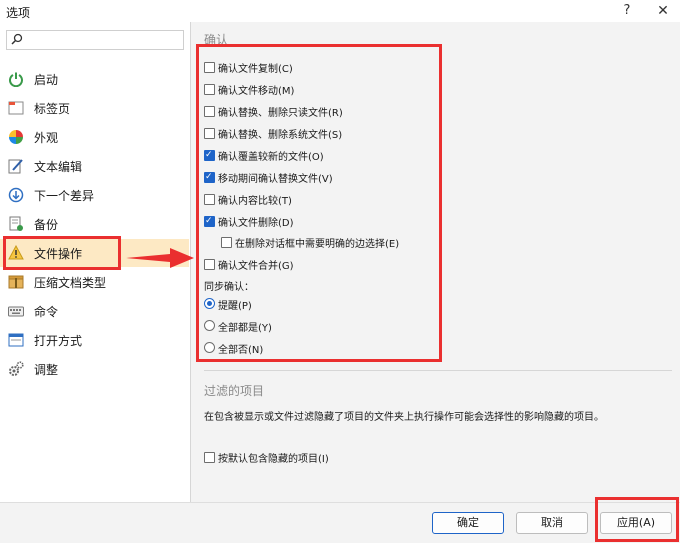 The image size is (680, 543). What do you see at coordinates (404, 417) in the screenshot?
I see `filter-description: 在包含被显示或文件过滤隐藏了项目的文件夹上执行操作可能会选择性的影响隐藏的项目。` at bounding box center [404, 417].